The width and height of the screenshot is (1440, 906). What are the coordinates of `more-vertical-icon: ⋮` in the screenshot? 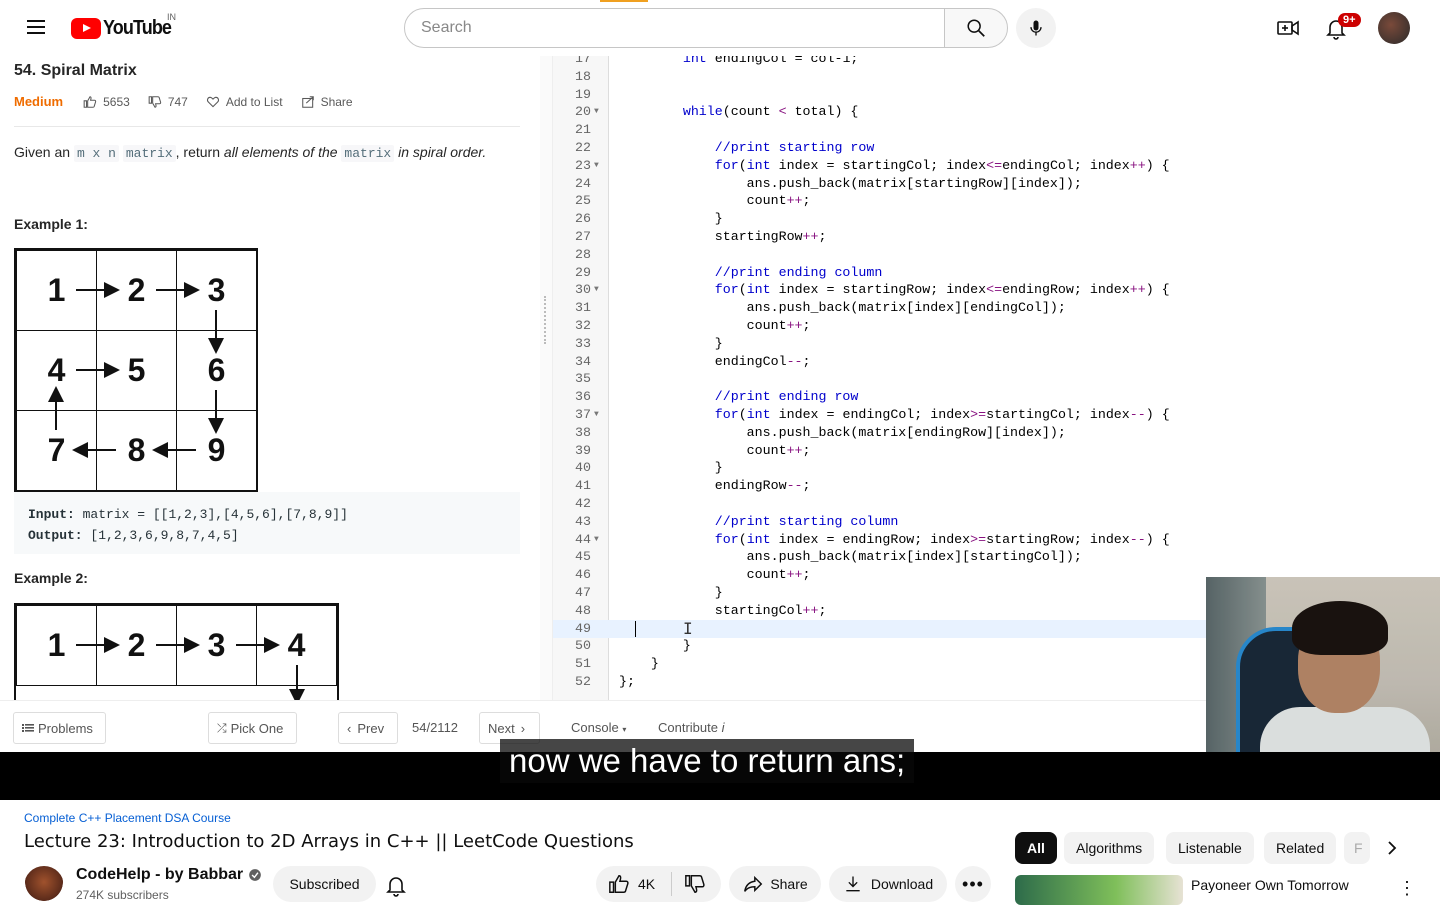 It's located at (1407, 888).